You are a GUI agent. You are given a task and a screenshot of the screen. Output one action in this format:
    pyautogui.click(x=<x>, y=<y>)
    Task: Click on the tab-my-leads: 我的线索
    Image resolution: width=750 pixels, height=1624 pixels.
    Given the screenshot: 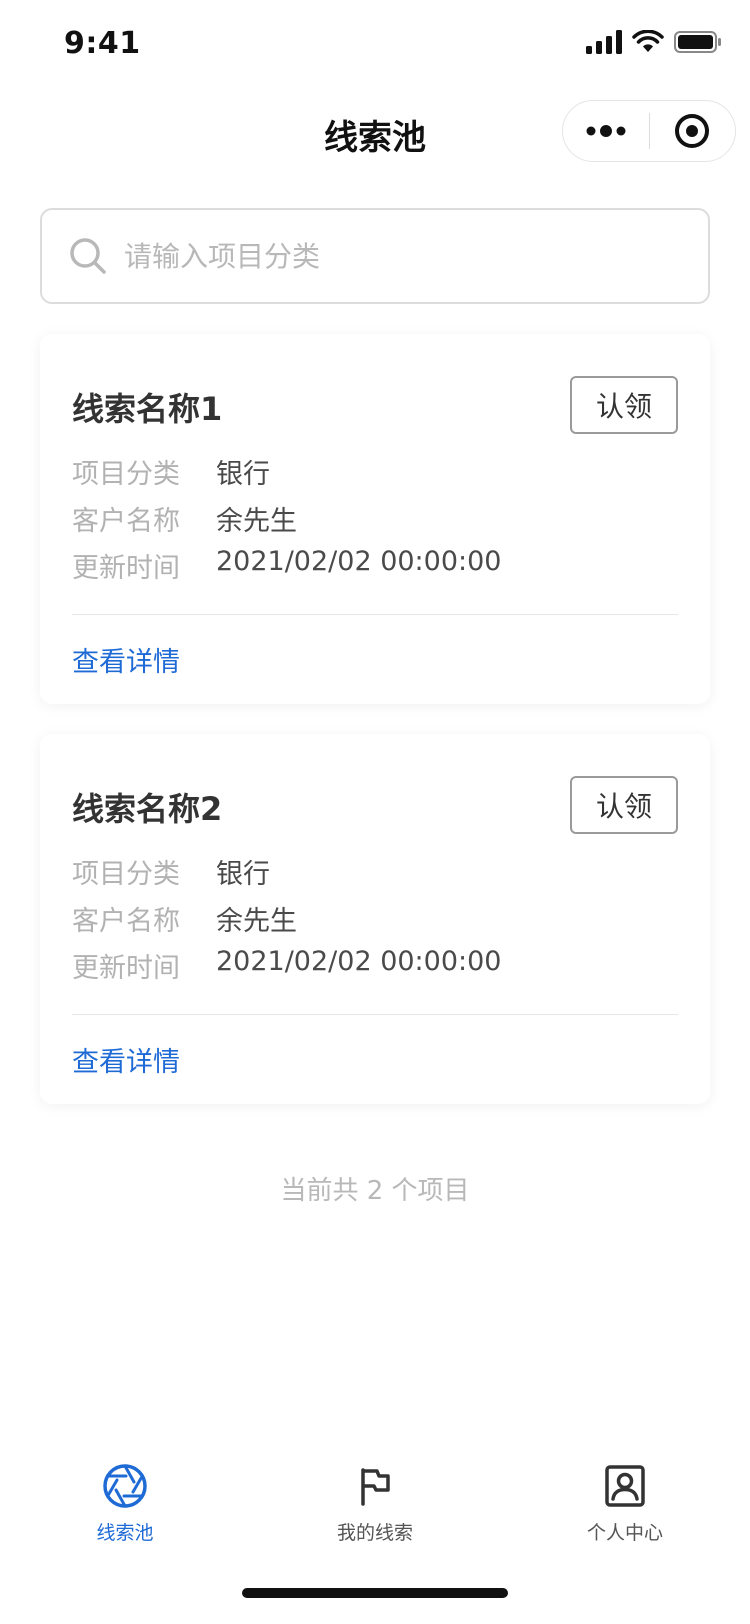 What is the action you would take?
    pyautogui.click(x=375, y=1508)
    